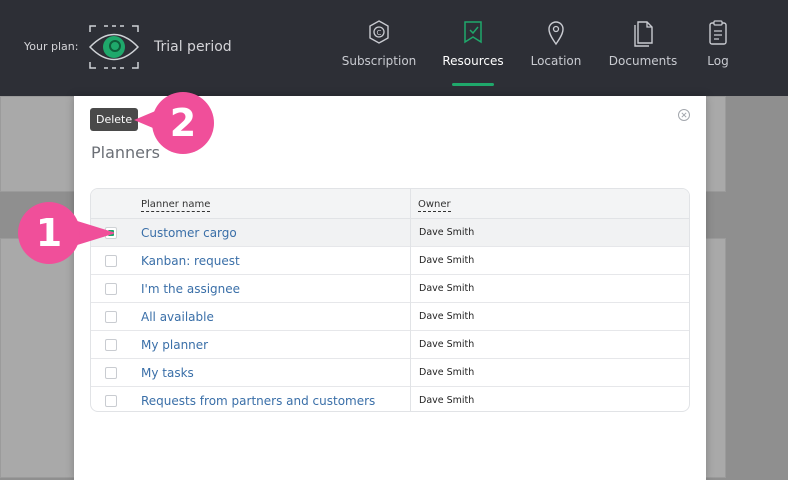 This screenshot has width=788, height=480. Describe the element at coordinates (190, 261) in the screenshot. I see `planner-name-link: Kanban: request` at that location.